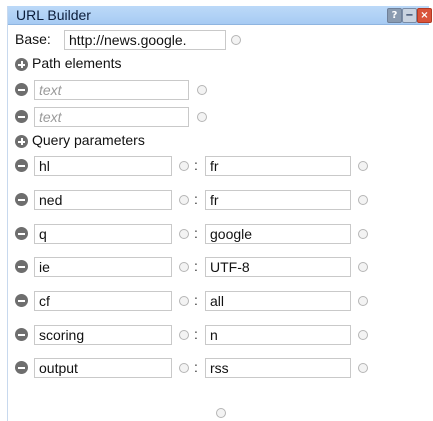 Image resolution: width=433 pixels, height=421 pixels. What do you see at coordinates (424, 15) in the screenshot?
I see `close-icon: ×` at bounding box center [424, 15].